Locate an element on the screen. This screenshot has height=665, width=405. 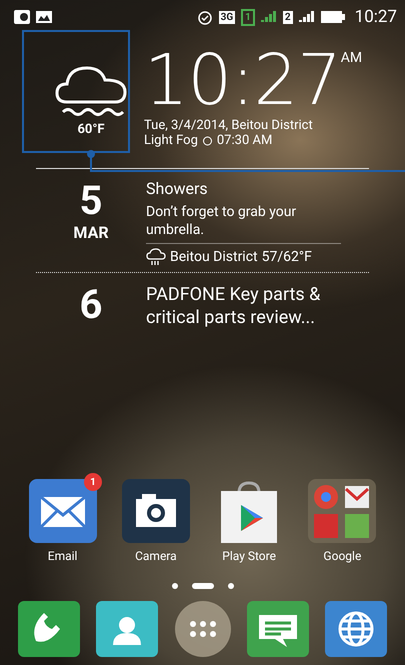
rain-cloud-icon is located at coordinates (156, 257).